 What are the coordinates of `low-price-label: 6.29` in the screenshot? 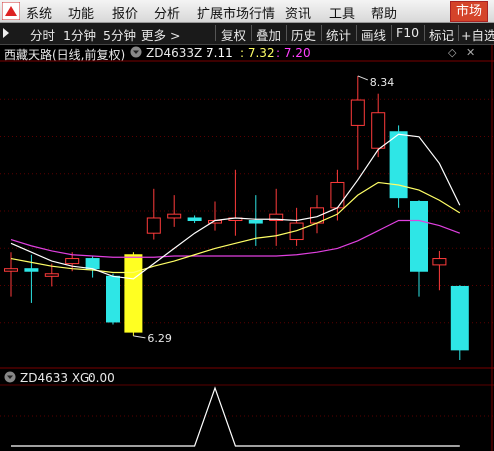 It's located at (159, 338).